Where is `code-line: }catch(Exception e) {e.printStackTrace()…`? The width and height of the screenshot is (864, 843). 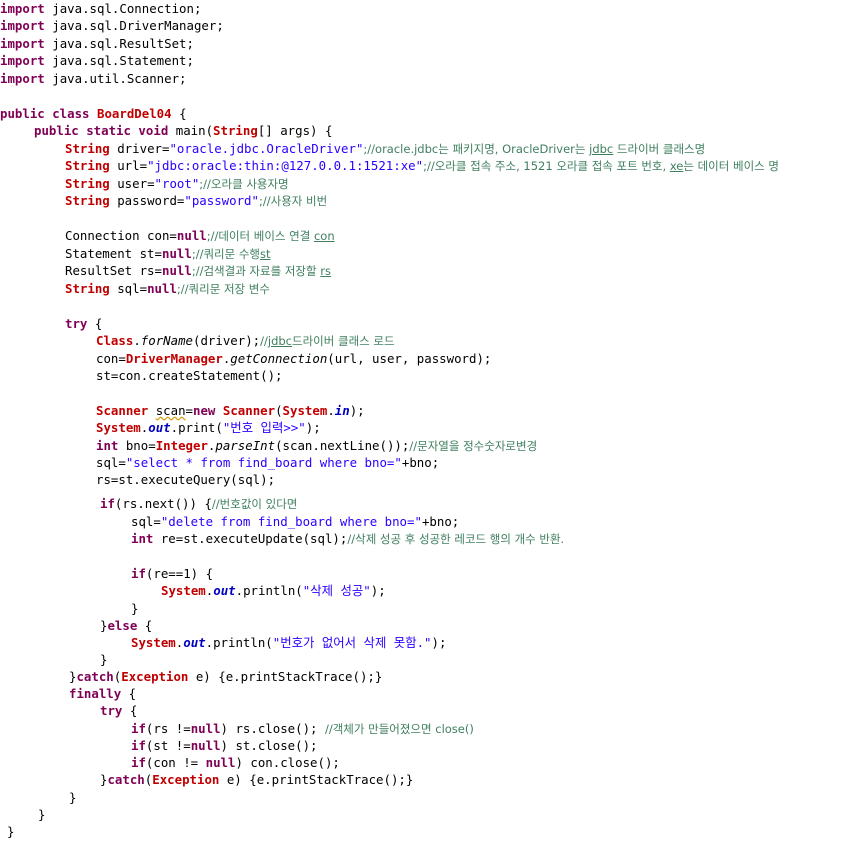 code-line: }catch(Exception e) {e.printStackTrace()… is located at coordinates (206, 779).